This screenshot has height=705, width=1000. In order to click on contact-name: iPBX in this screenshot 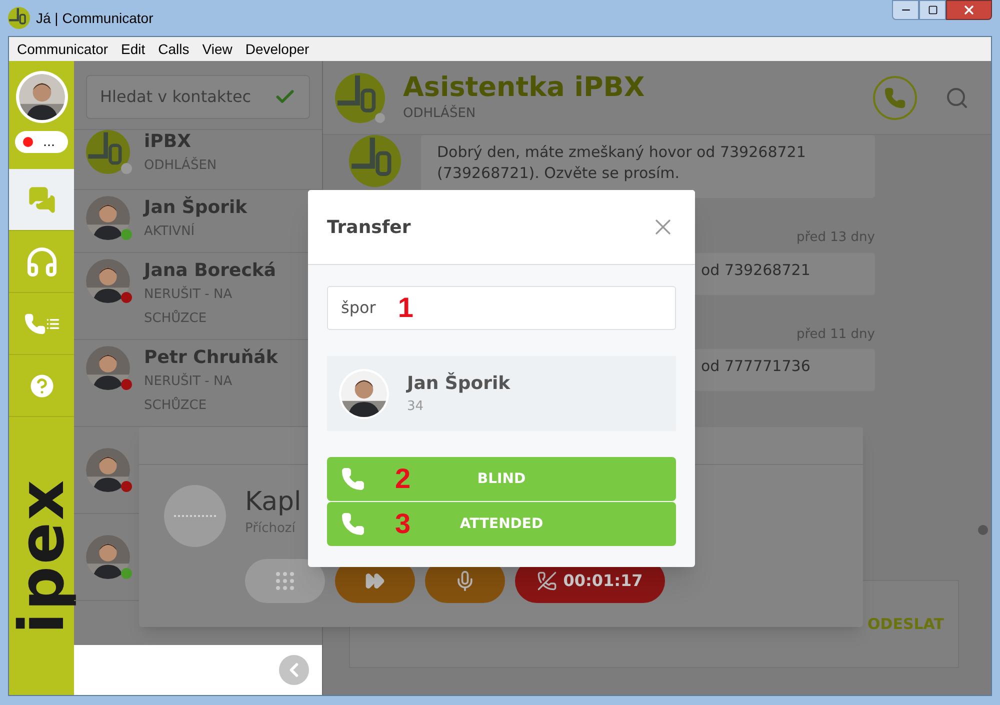, I will do `click(168, 142)`.